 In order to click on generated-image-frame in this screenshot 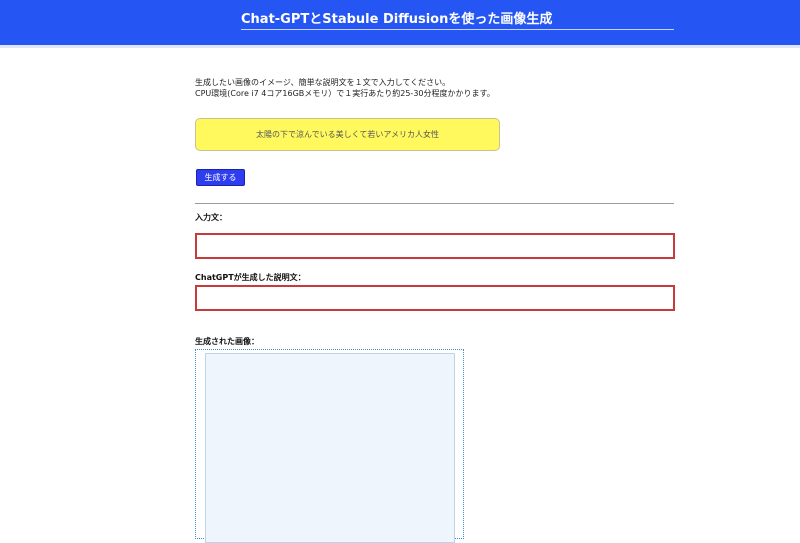, I will do `click(329, 446)`.